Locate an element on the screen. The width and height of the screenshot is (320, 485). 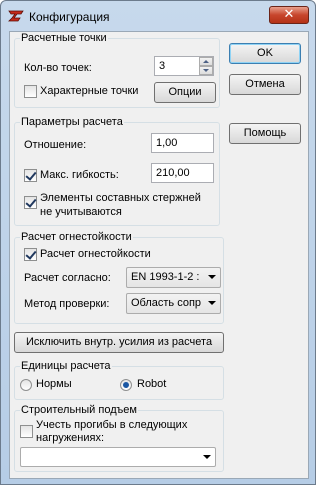
camber-deflection-checkbox is located at coordinates (26, 431).